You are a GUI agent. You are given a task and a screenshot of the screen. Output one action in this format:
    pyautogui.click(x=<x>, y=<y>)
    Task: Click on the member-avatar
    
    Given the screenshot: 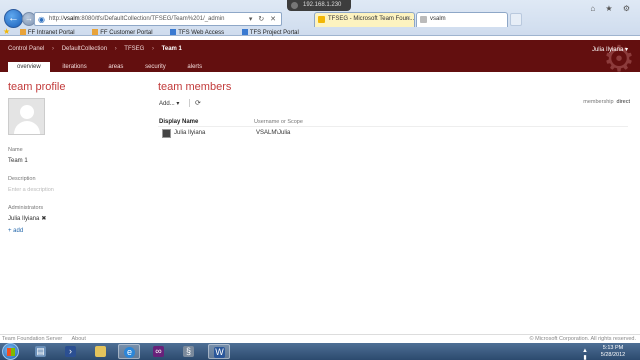 What is the action you would take?
    pyautogui.click(x=166, y=133)
    